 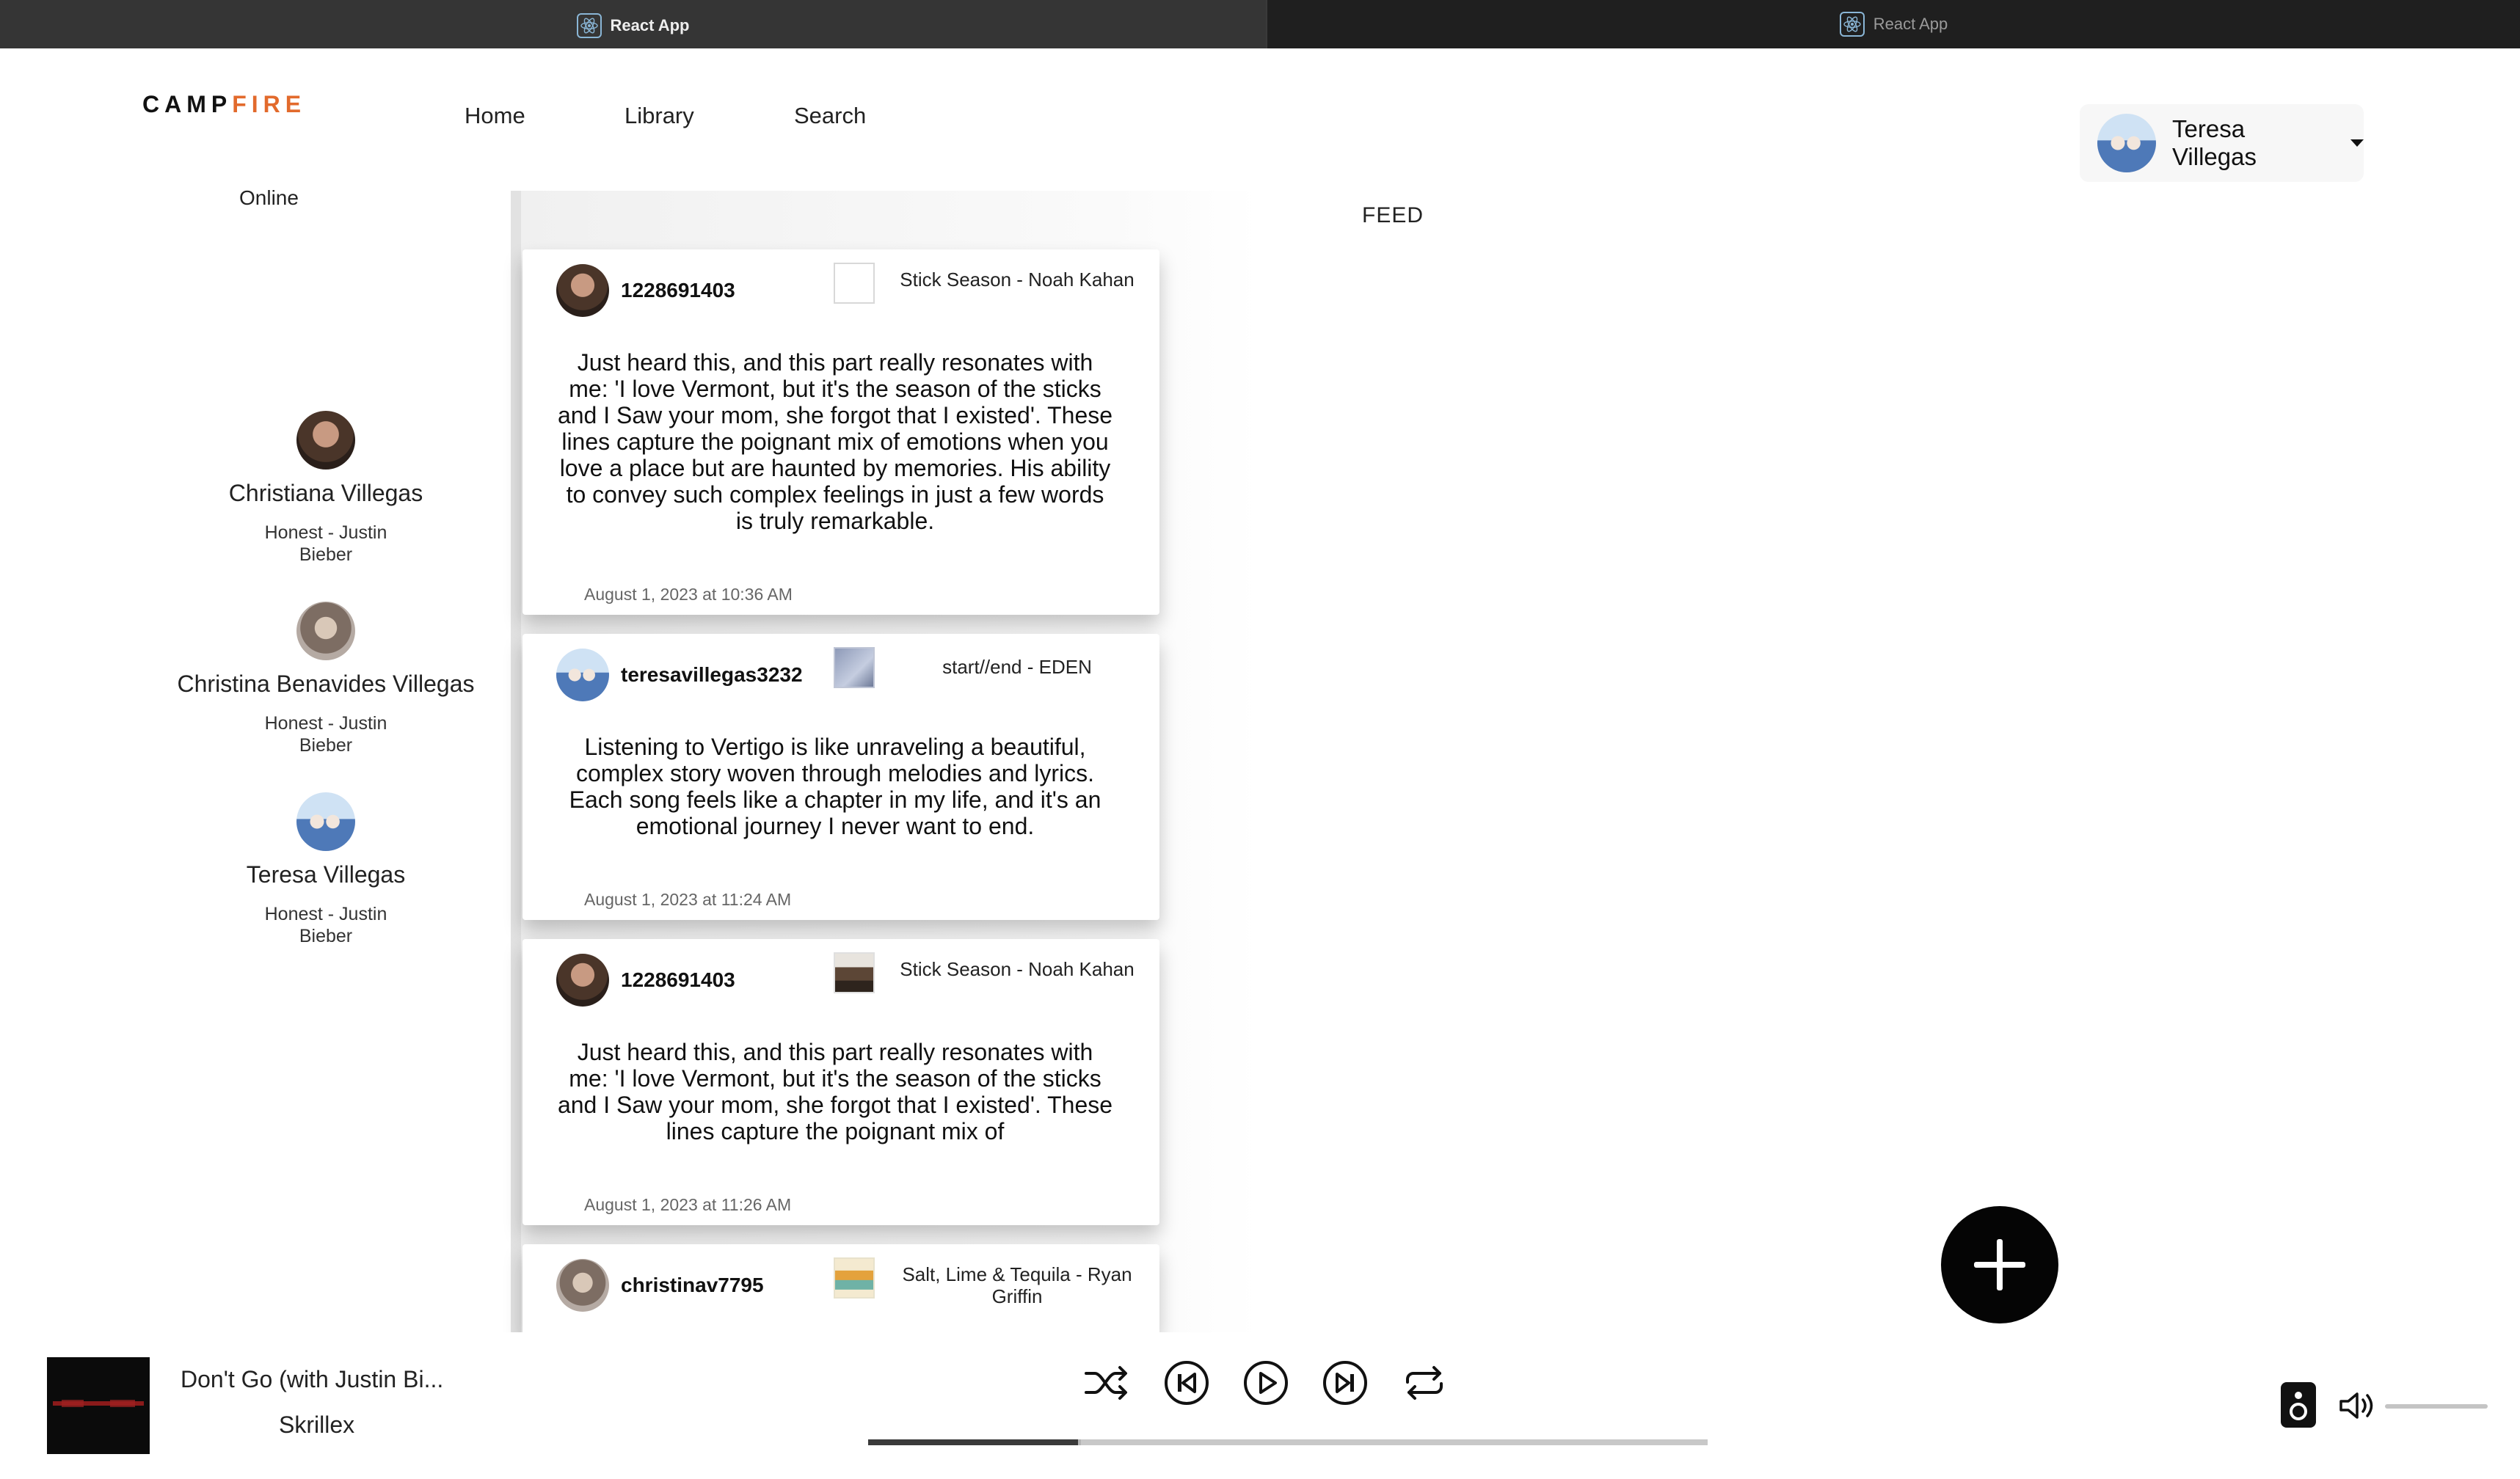 What do you see at coordinates (688, 1204) in the screenshot?
I see `post-date: August 1, 2023 at 11:26 AM` at bounding box center [688, 1204].